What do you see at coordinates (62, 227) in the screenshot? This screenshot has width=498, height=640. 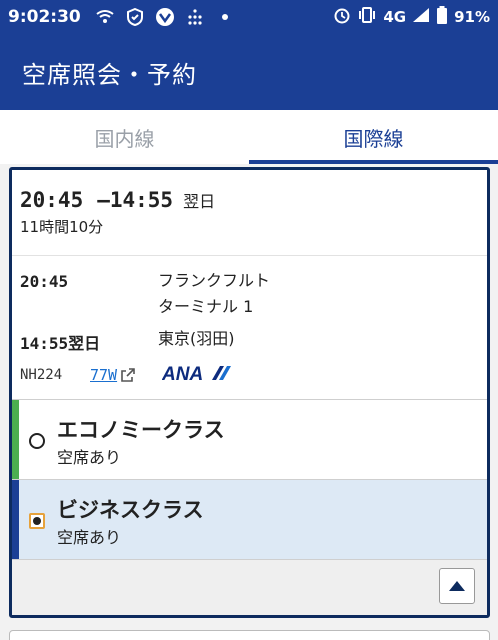 I see `flight-duration: 11時間10分` at bounding box center [62, 227].